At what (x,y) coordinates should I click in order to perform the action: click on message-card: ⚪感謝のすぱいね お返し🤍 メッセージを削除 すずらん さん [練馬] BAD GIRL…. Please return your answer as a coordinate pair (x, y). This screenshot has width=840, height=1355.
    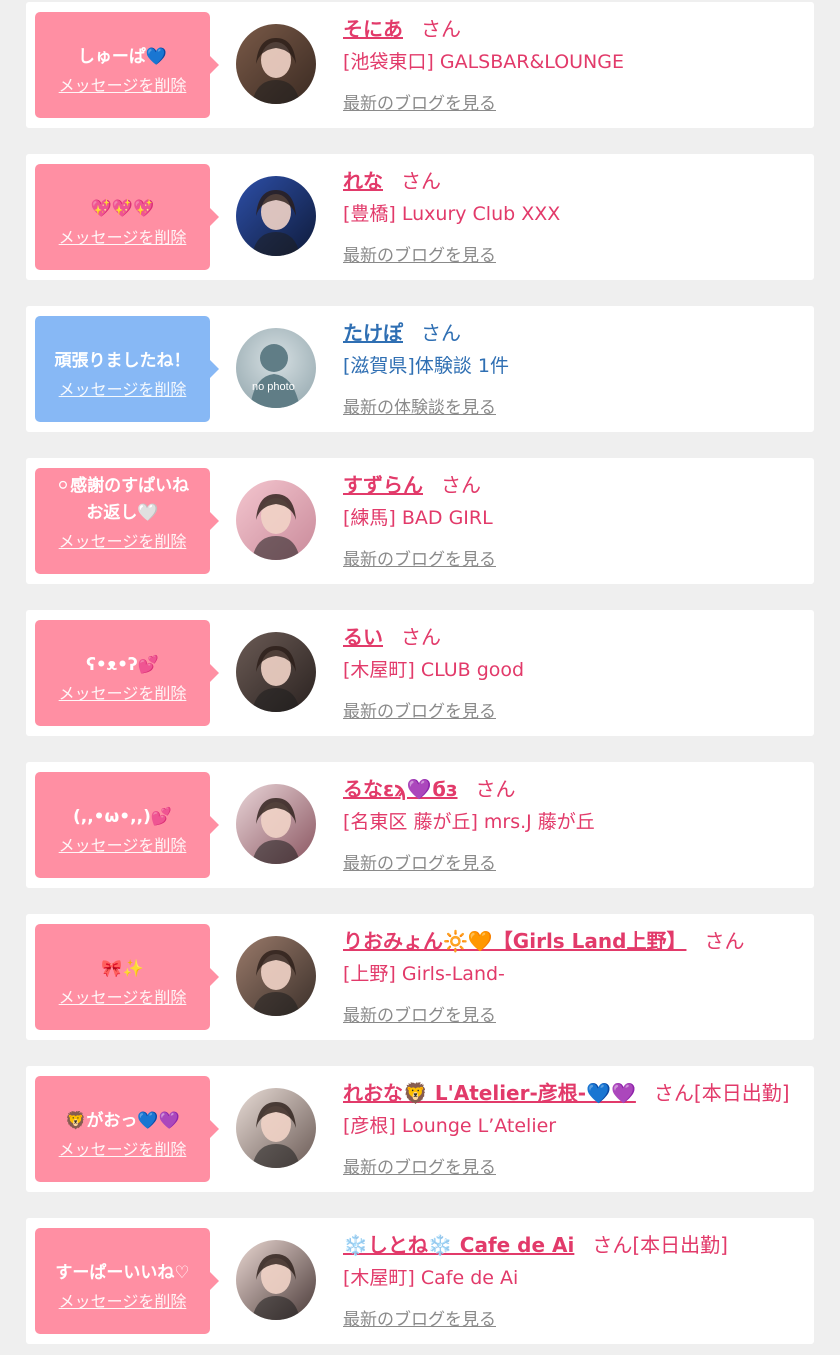
    Looking at the image, I should click on (420, 521).